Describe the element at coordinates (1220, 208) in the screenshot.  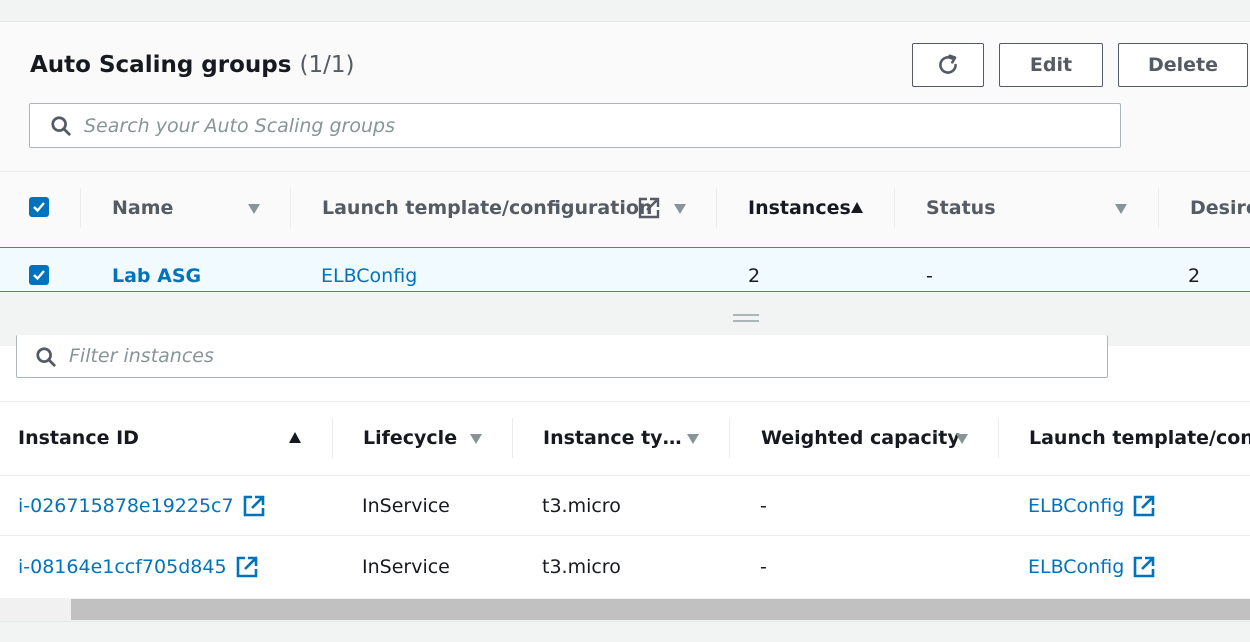
I see `column-header-desired: Desire` at that location.